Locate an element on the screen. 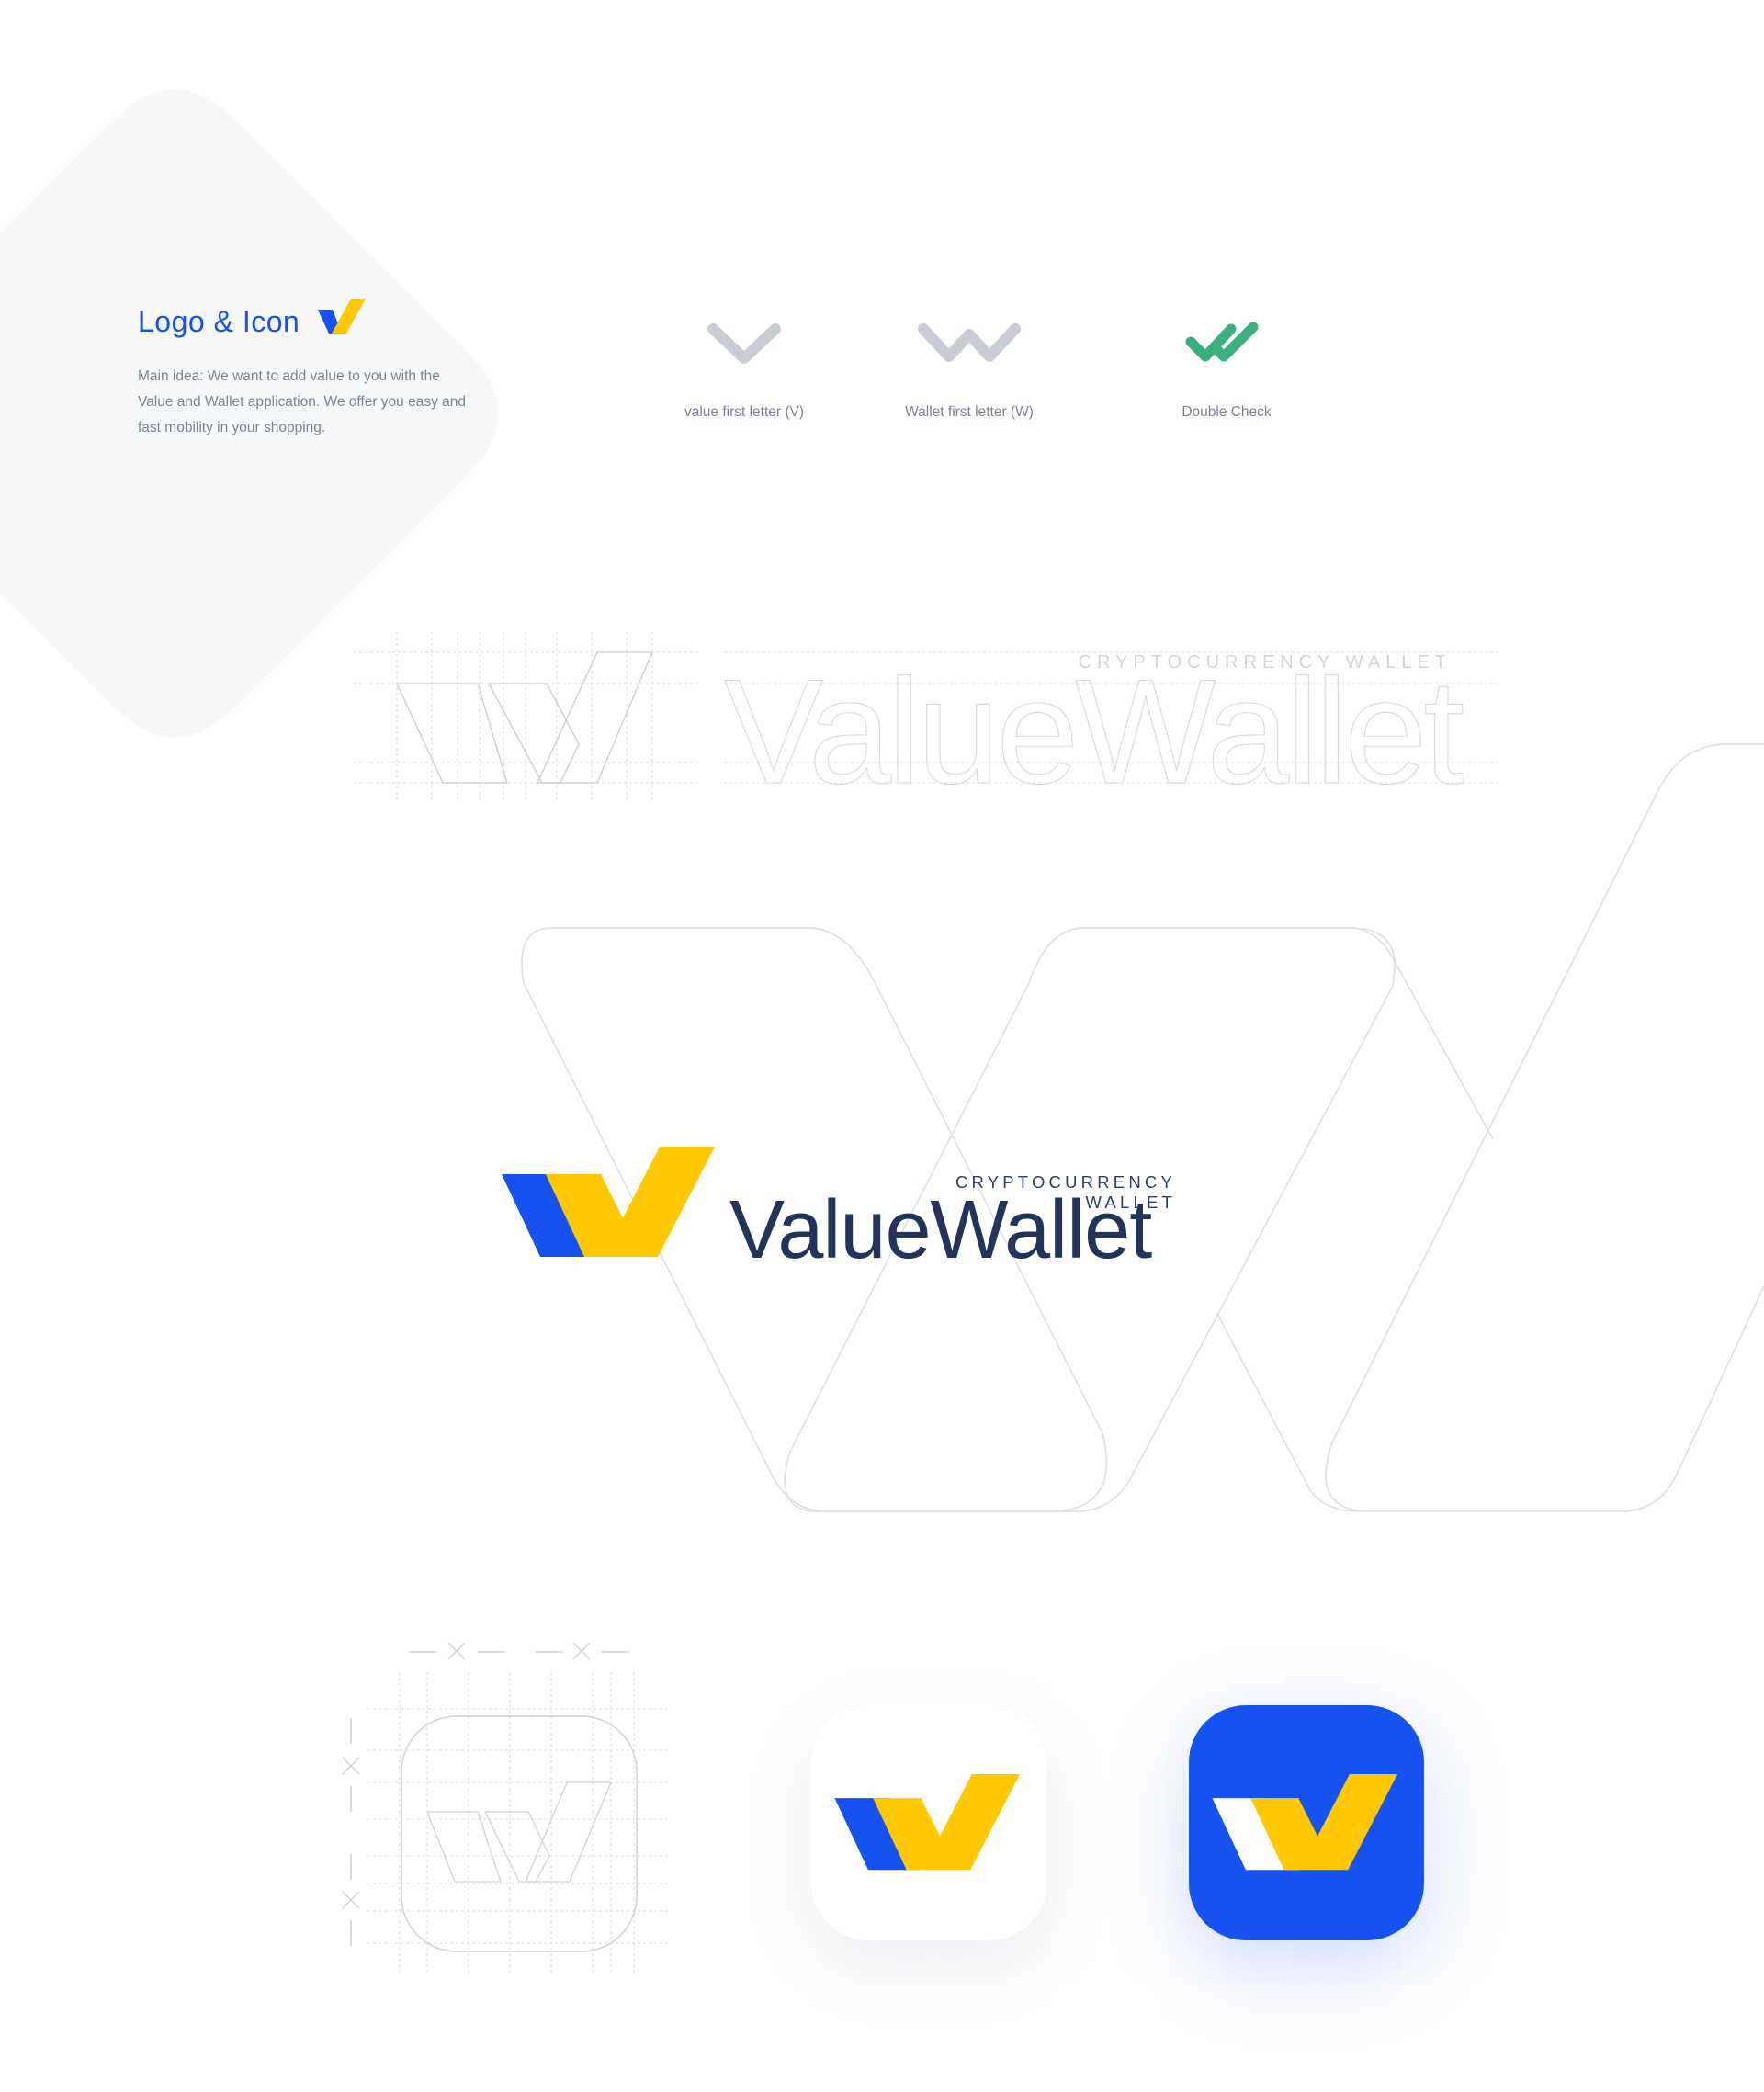 The width and height of the screenshot is (1764, 2092). spacing-markers is located at coordinates (485, 1794).